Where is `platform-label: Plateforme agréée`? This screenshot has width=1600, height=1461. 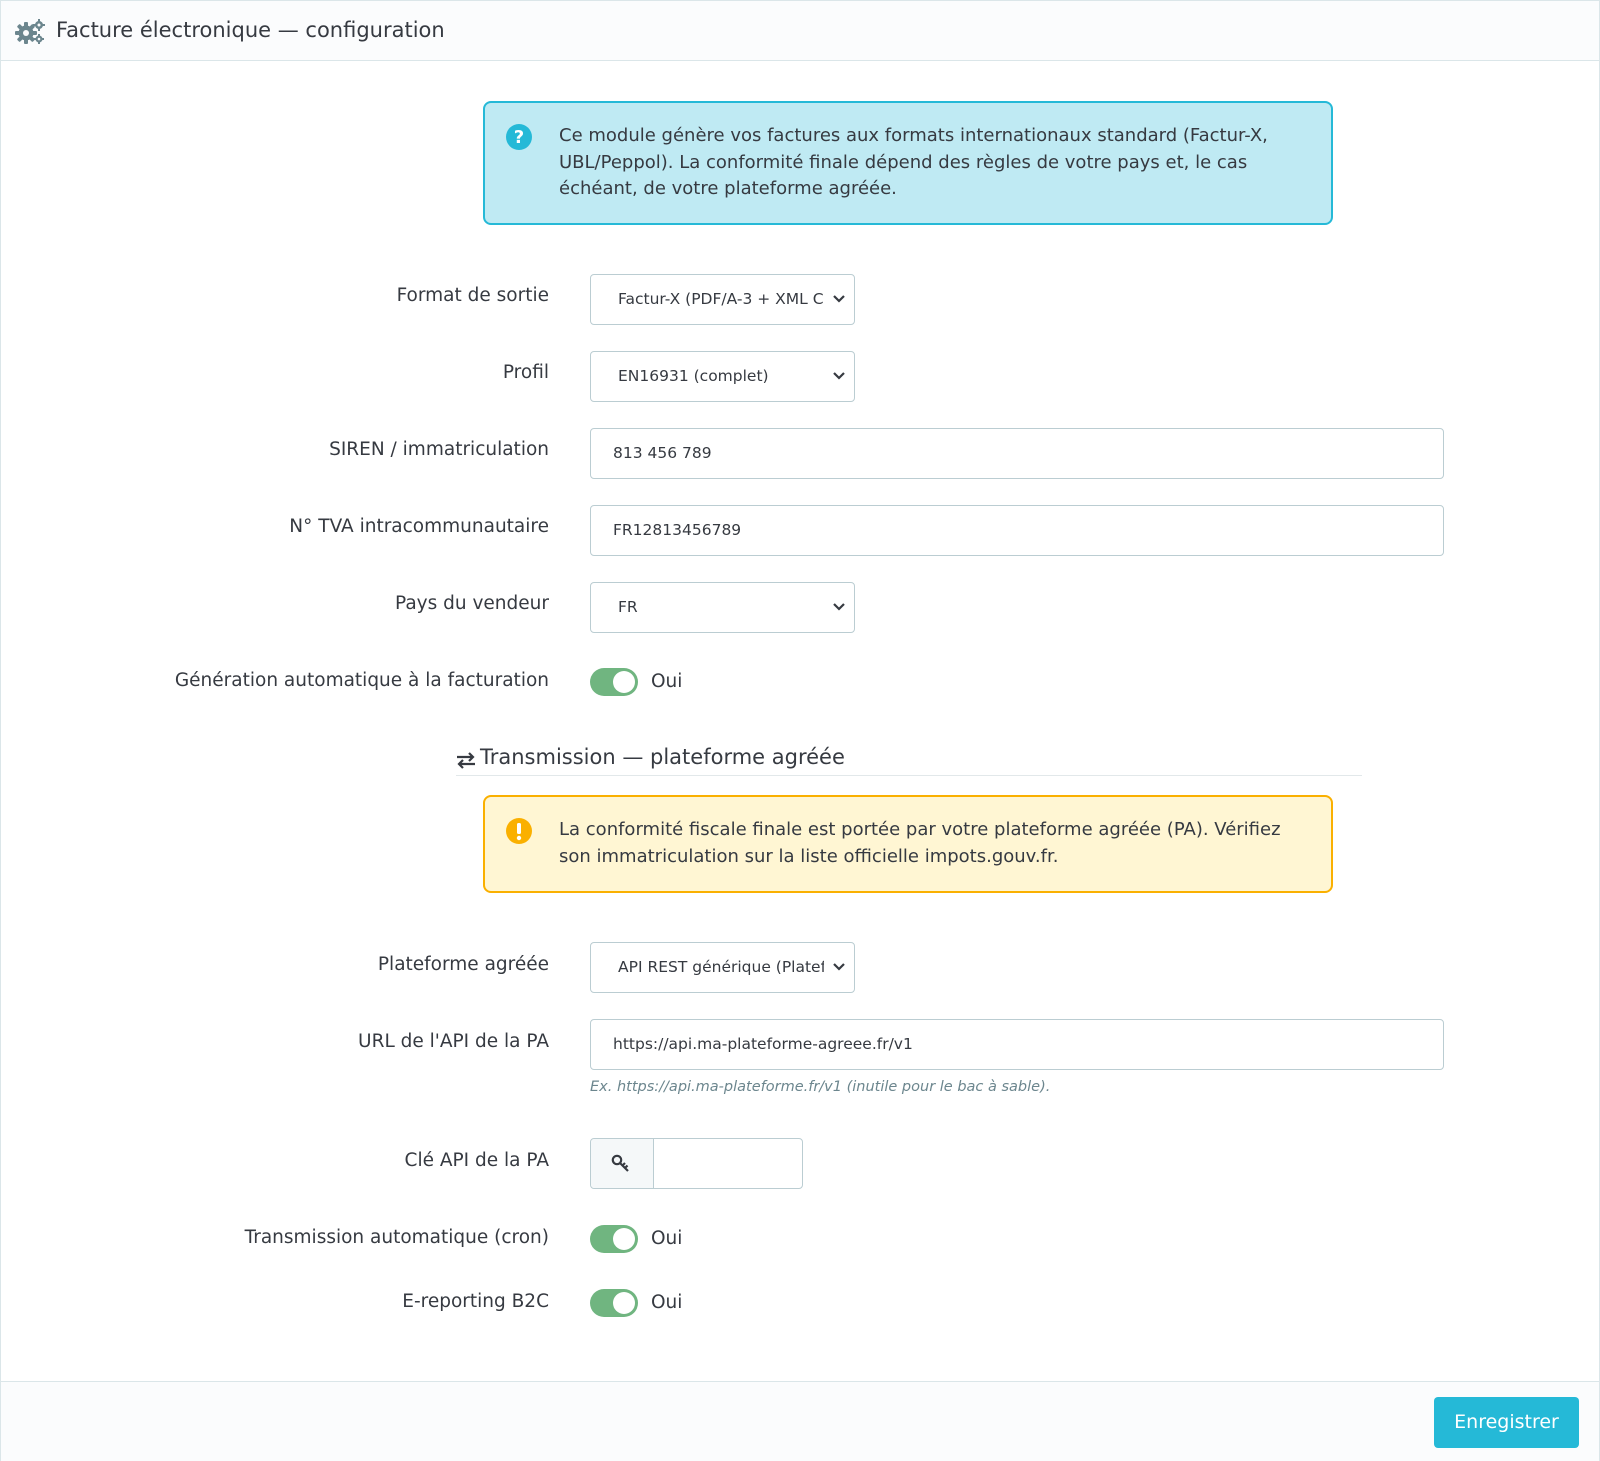
platform-label: Plateforme agréée is located at coordinates (463, 964).